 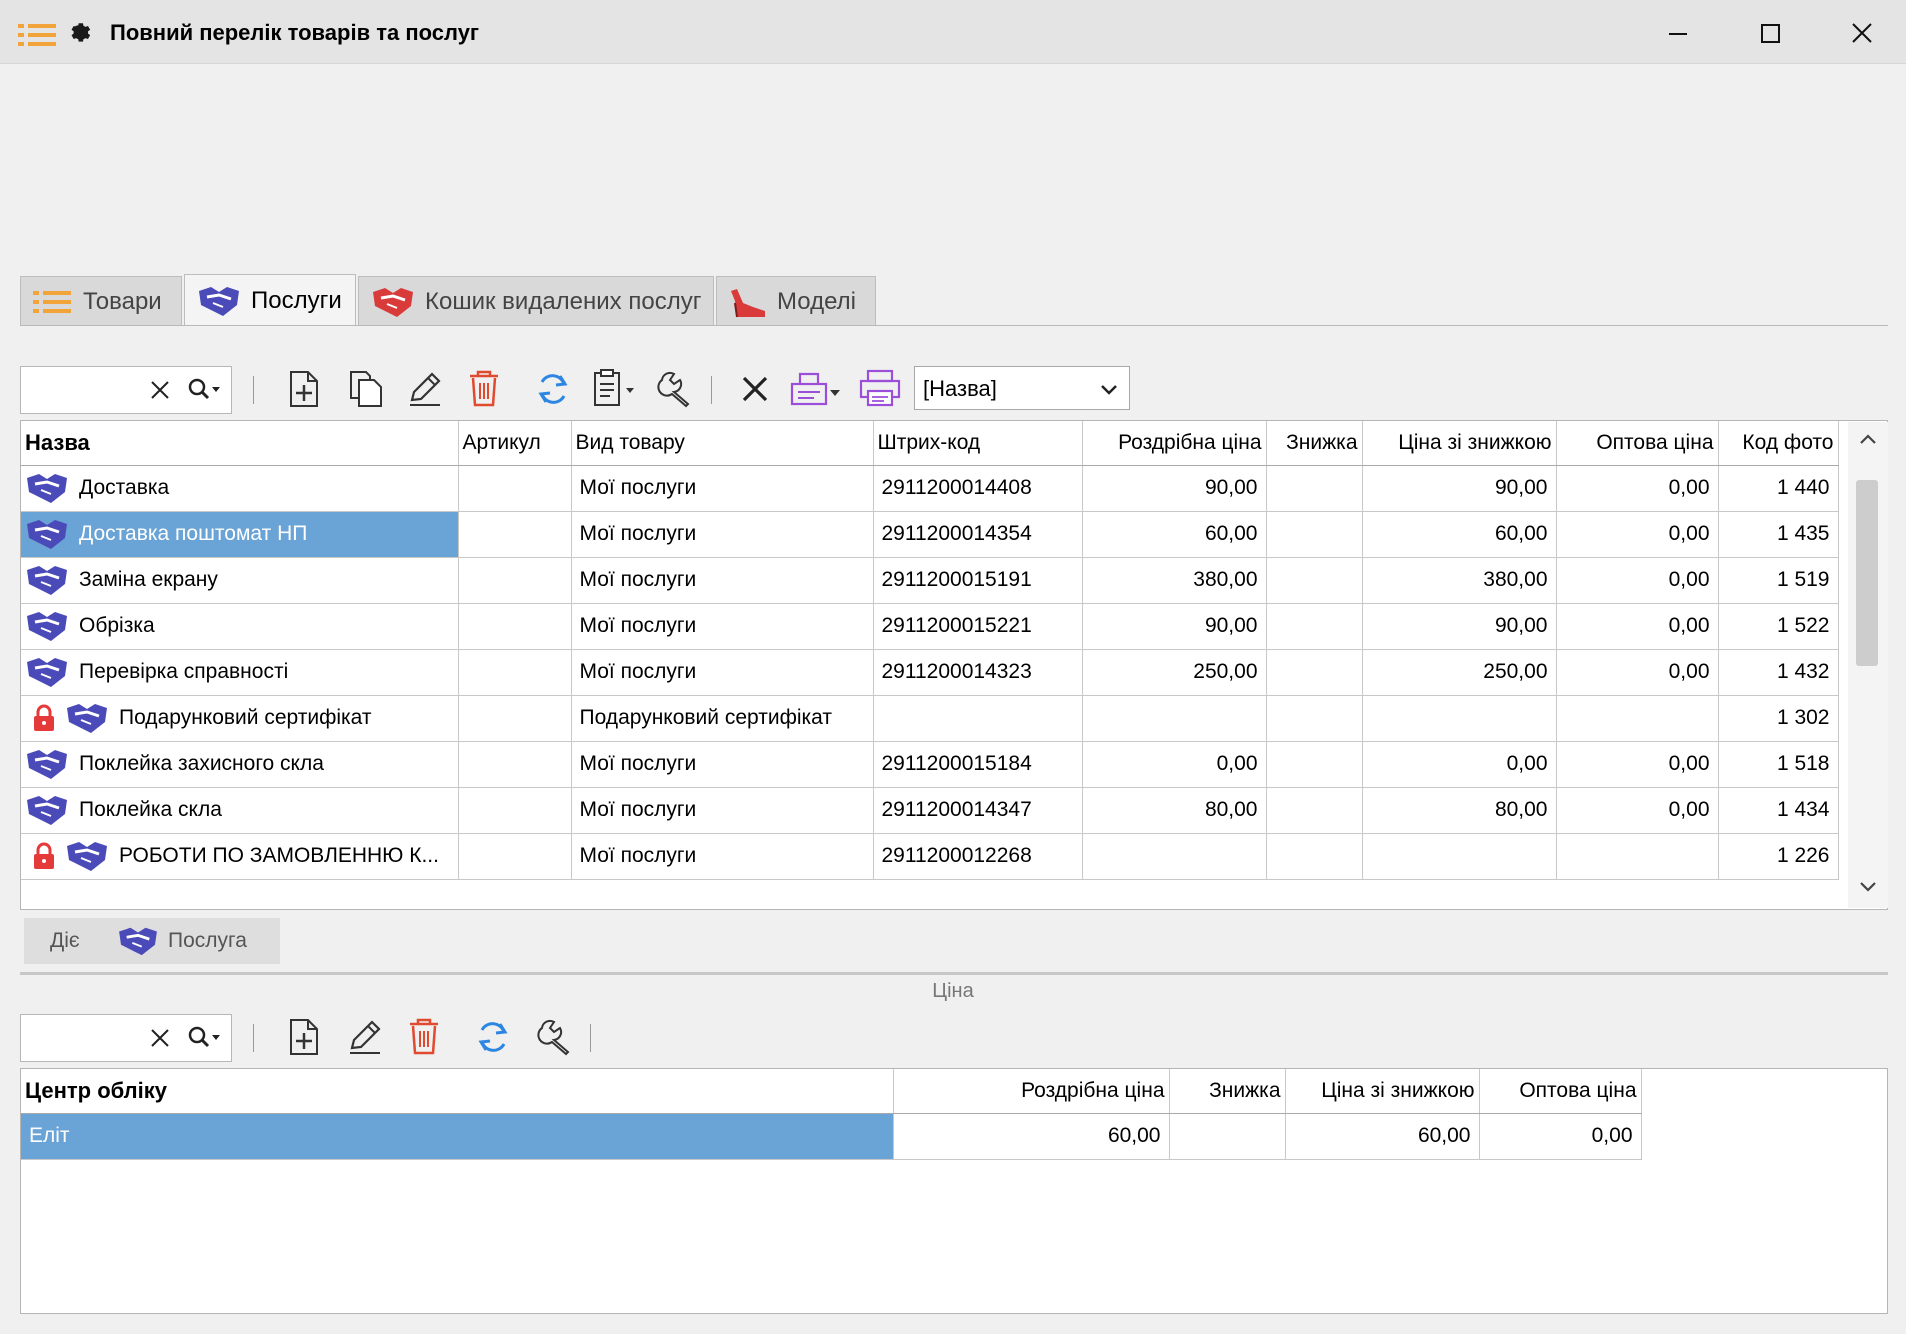 I want to click on cell-discounted-price: 80,00, so click(x=1459, y=810).